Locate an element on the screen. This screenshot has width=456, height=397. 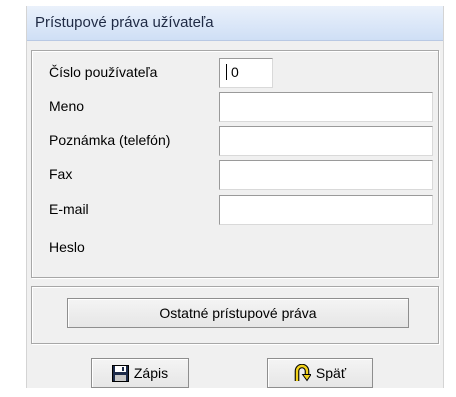
password-label: Heslo is located at coordinates (67, 247).